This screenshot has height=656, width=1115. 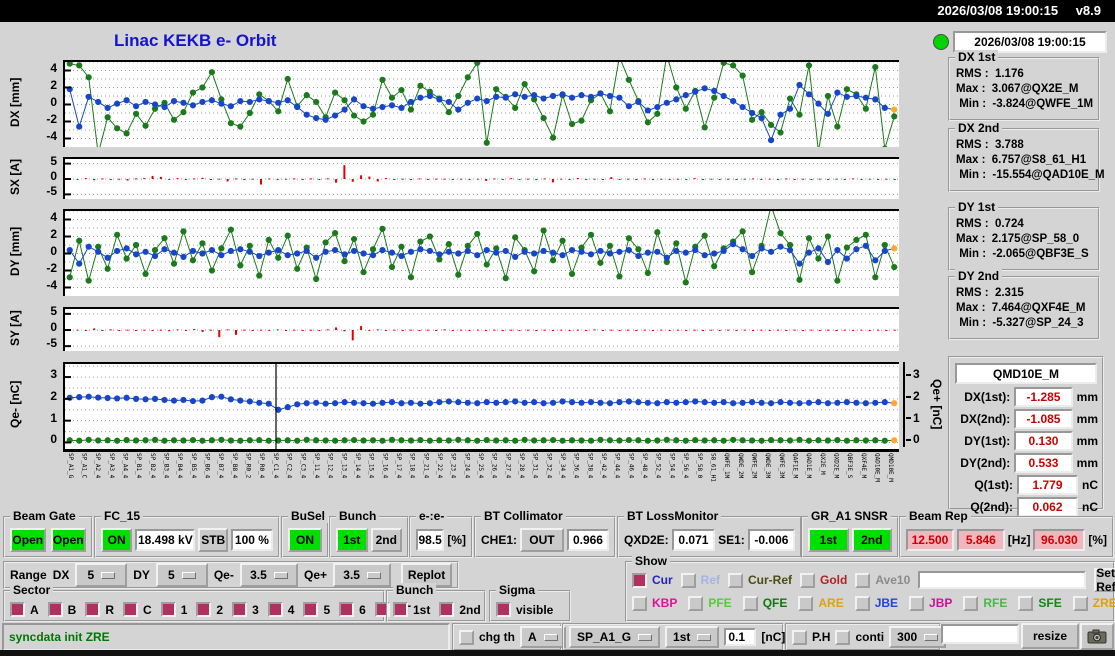 I want to click on sigma-visible: visible, so click(x=524, y=609).